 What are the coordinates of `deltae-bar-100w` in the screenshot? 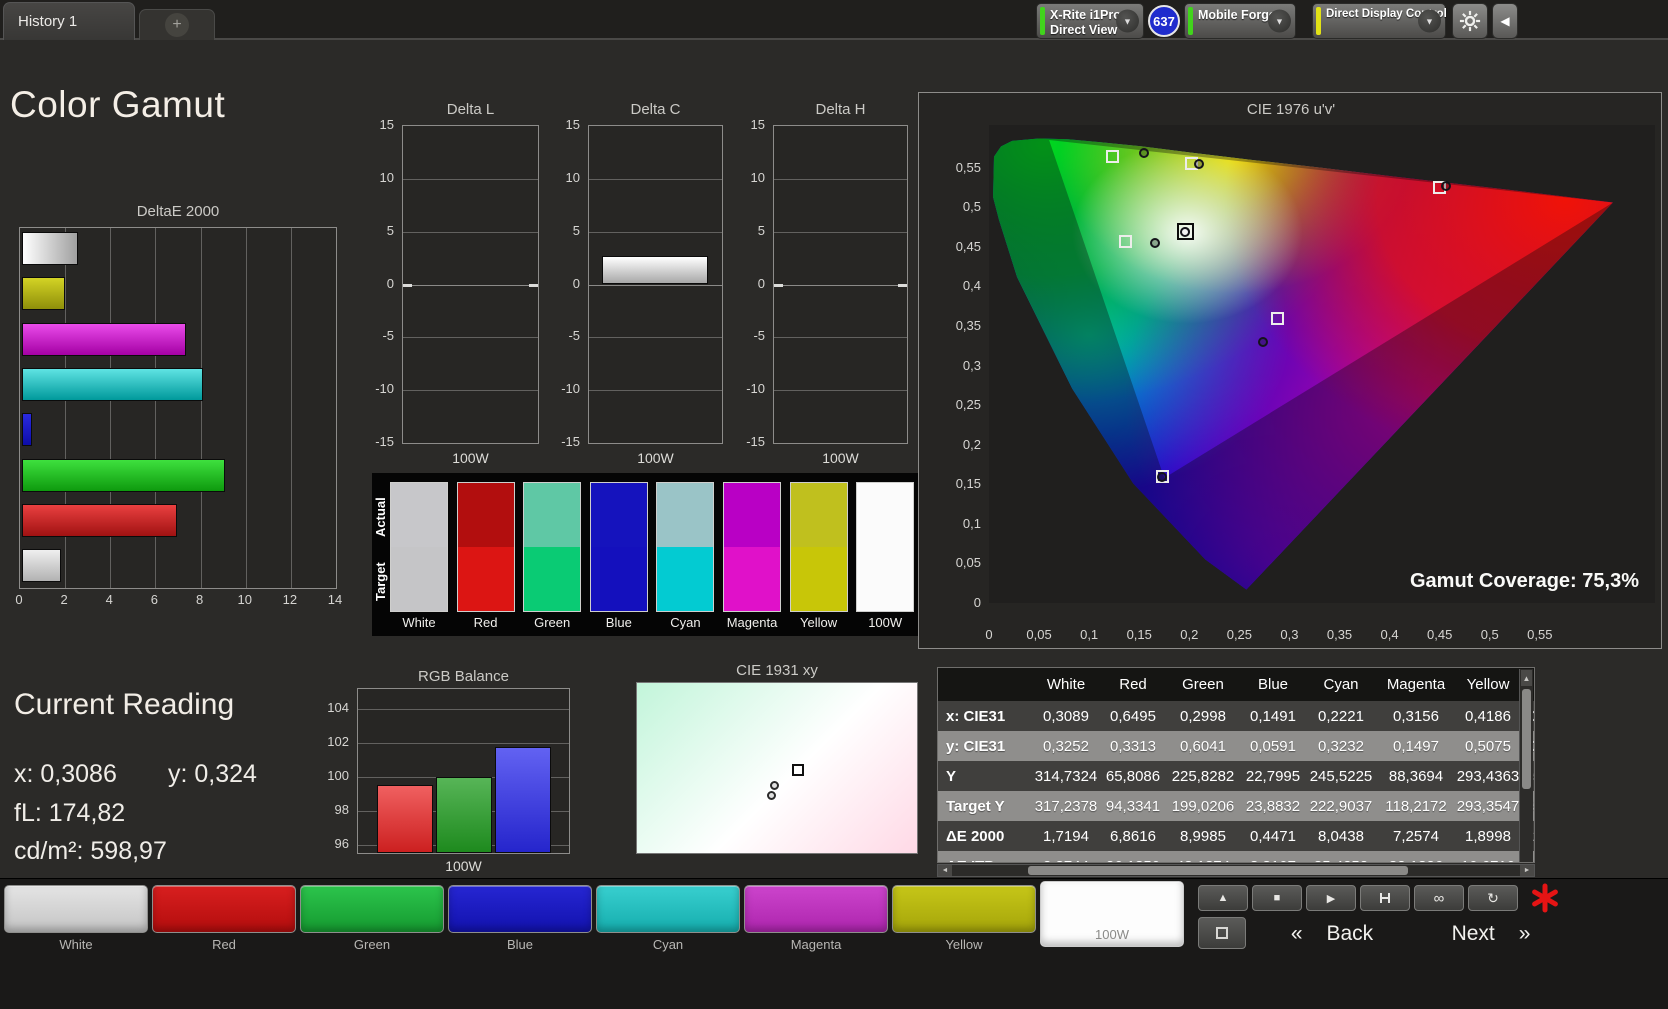 It's located at (50, 248).